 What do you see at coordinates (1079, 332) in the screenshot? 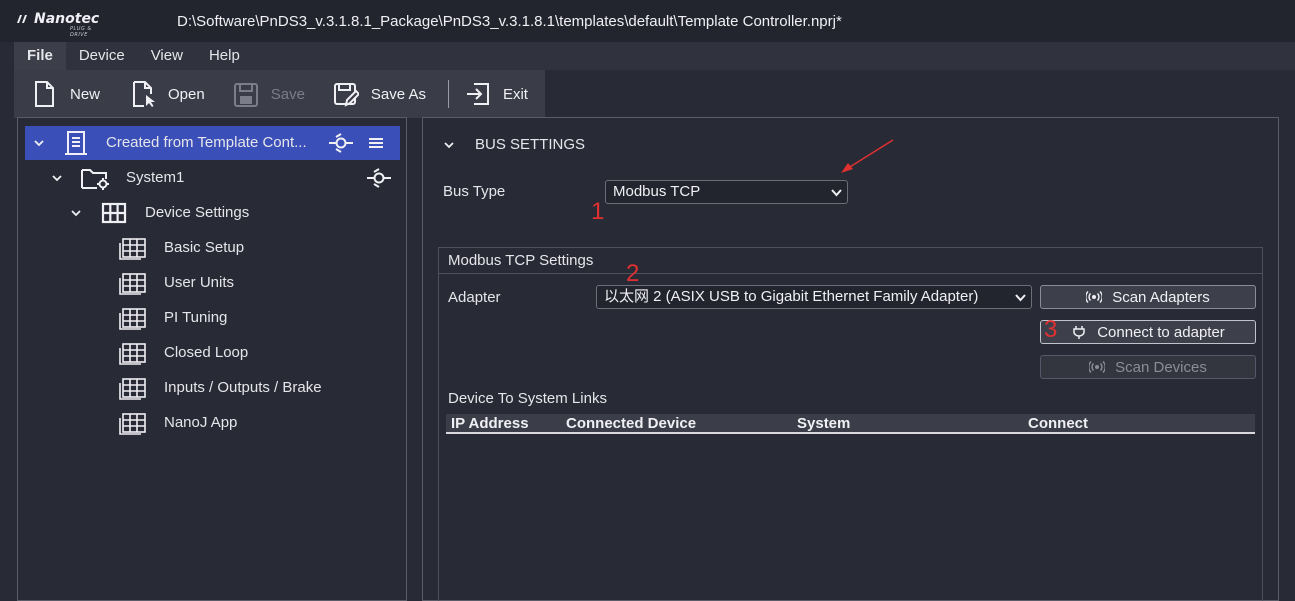
I see `plug-icon` at bounding box center [1079, 332].